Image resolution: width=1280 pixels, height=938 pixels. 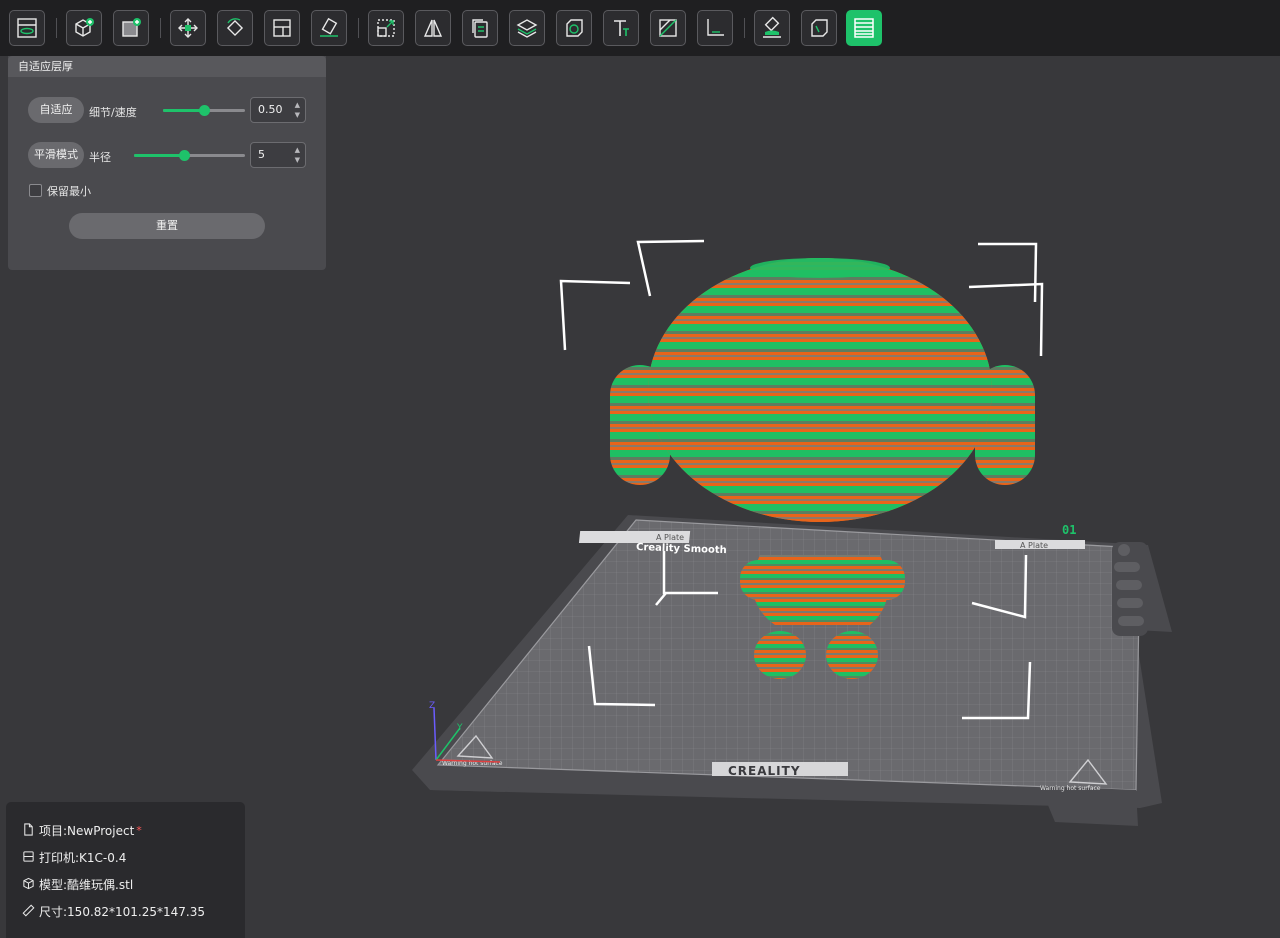 What do you see at coordinates (459, 728) in the screenshot?
I see `svg-text: Y` at bounding box center [459, 728].